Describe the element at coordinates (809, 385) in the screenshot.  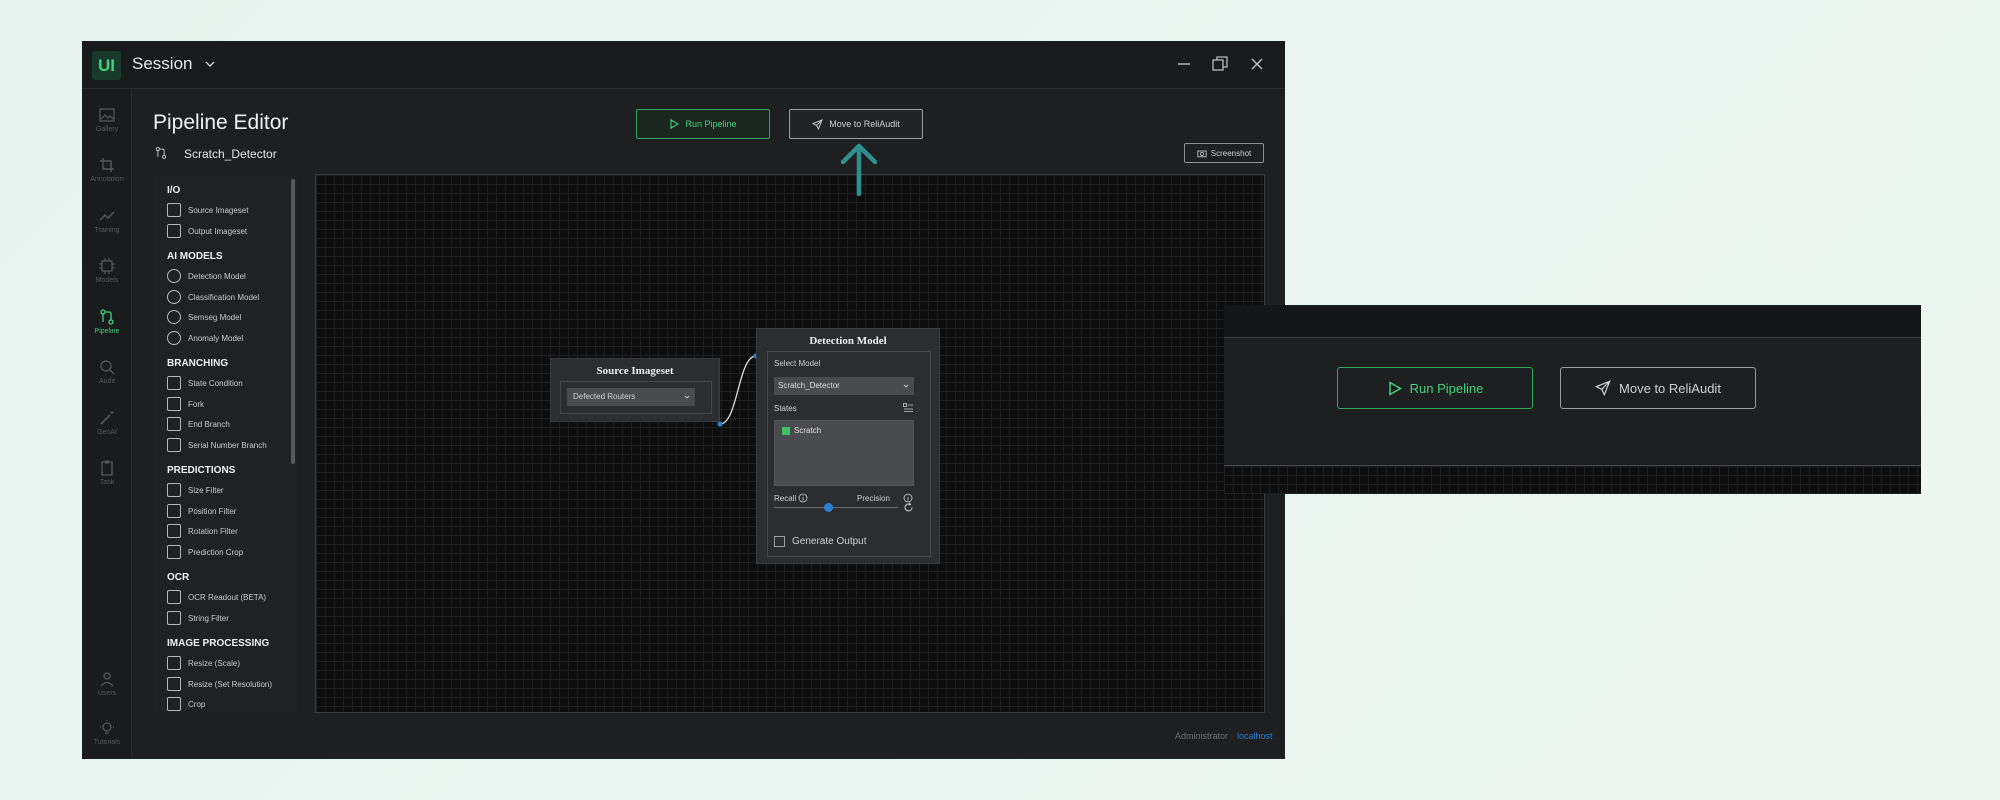
I see `model-select-value: Scratch_Detector` at that location.